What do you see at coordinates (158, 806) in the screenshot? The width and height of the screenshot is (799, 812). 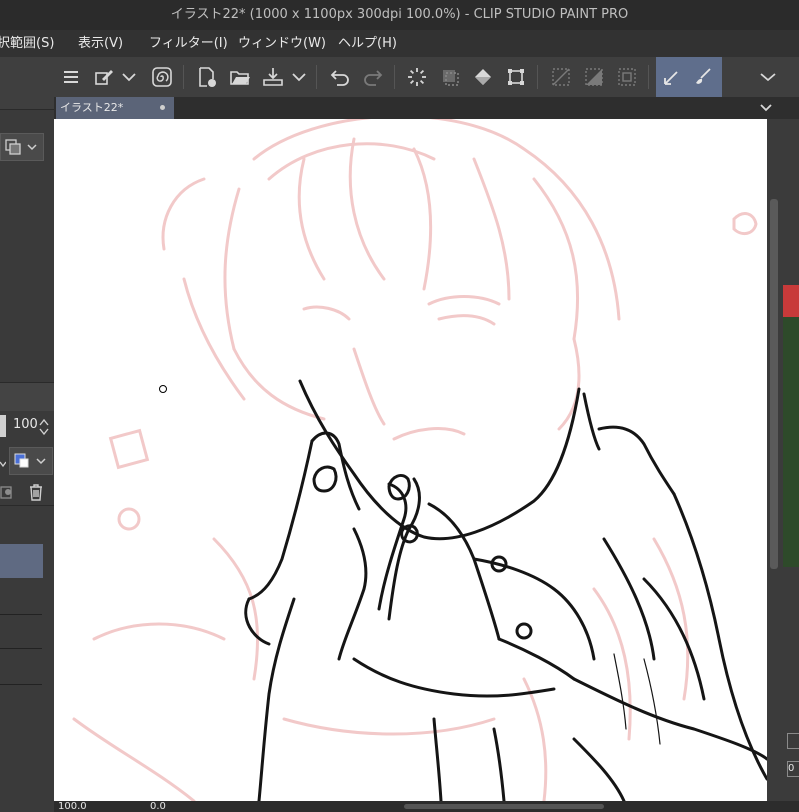 I see `angle-value: 0.0` at bounding box center [158, 806].